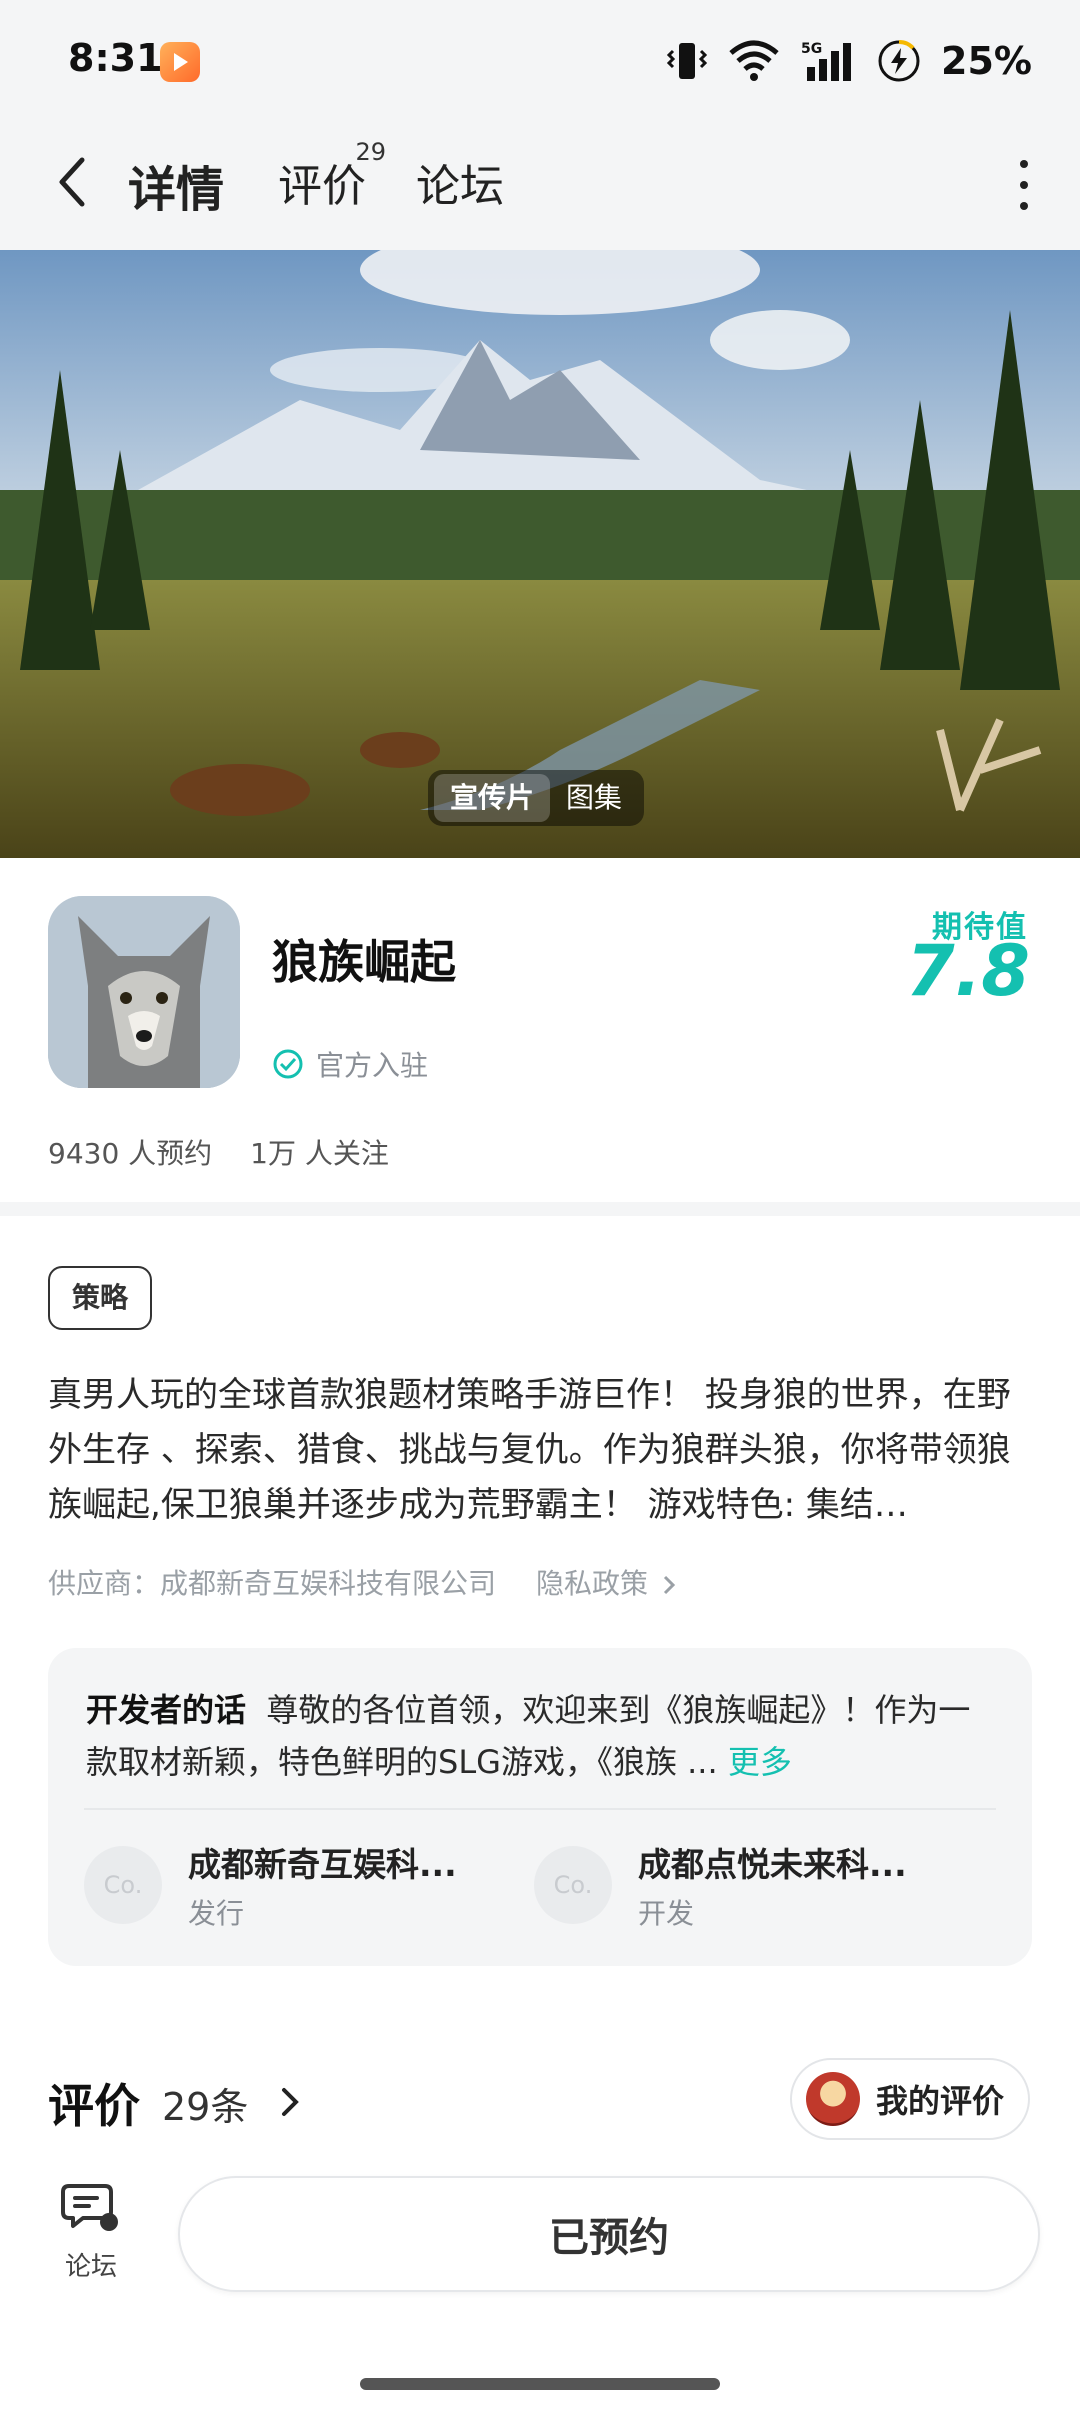 This screenshot has height=2412, width=1080. What do you see at coordinates (666, 1913) in the screenshot?
I see `developer-role: 开发` at bounding box center [666, 1913].